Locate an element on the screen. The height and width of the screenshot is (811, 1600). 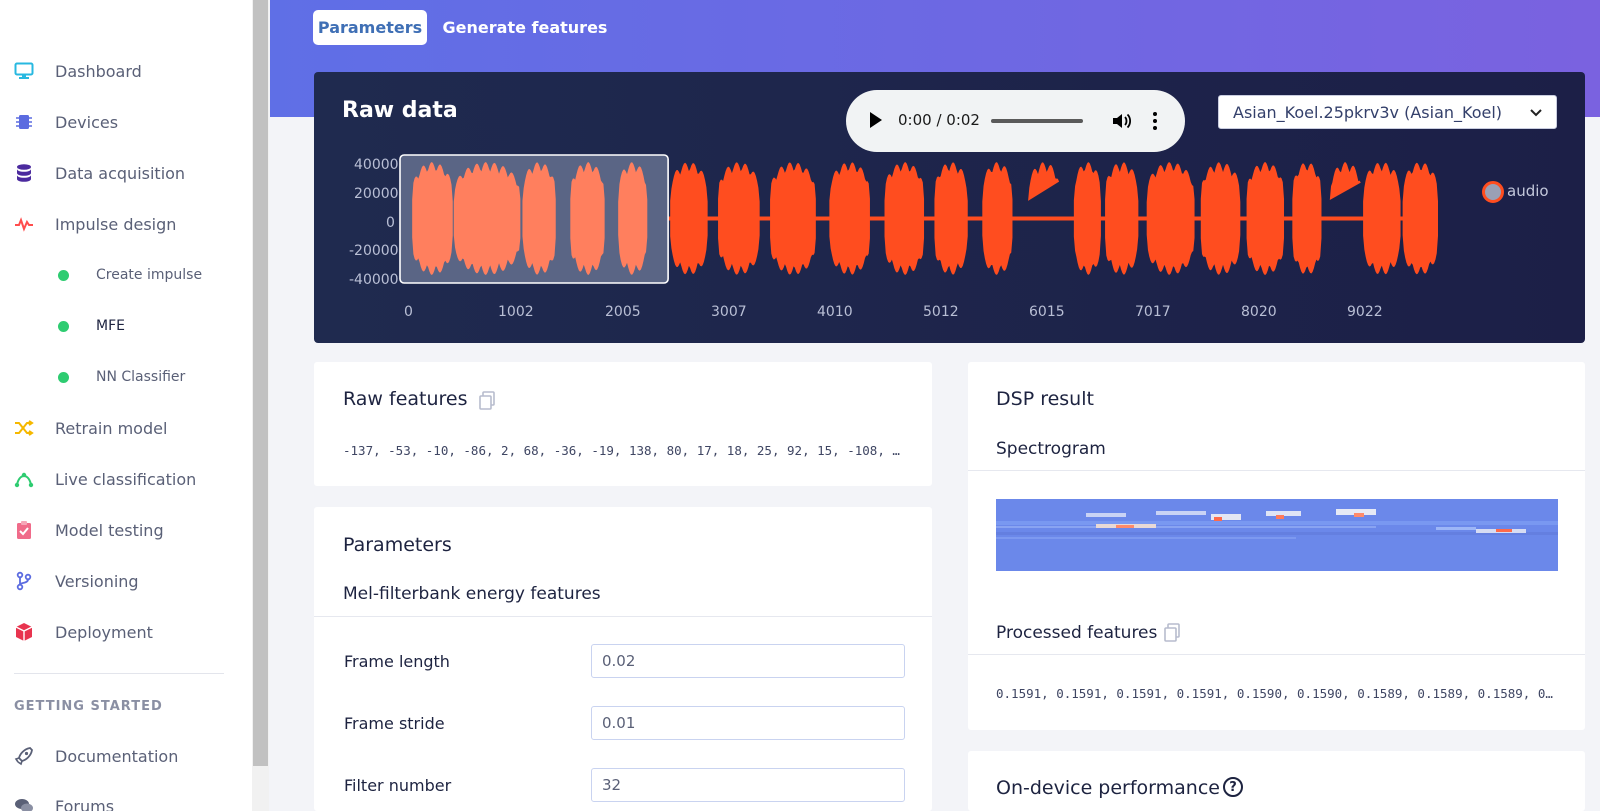
frame-stride-input: 0.01 is located at coordinates (748, 723).